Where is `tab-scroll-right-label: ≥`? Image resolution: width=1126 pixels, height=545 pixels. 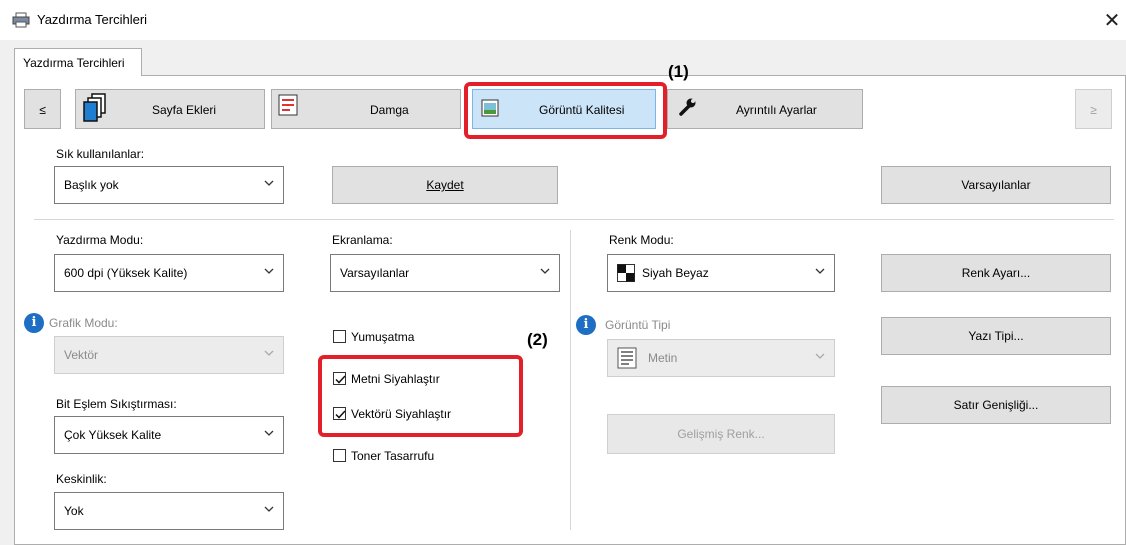 tab-scroll-right-label: ≥ is located at coordinates (1093, 110).